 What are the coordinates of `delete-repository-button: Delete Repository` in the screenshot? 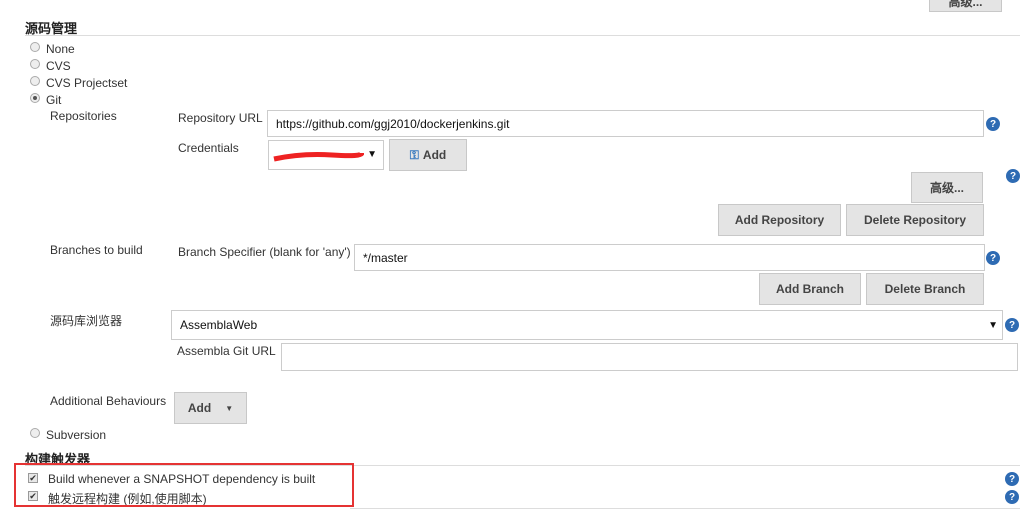 It's located at (915, 220).